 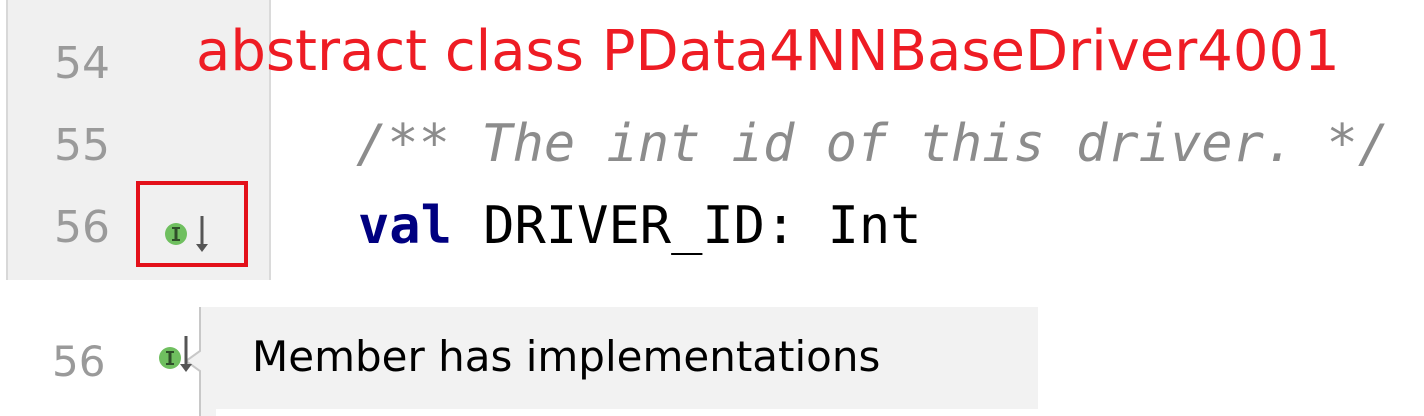 I want to click on line-number-55: 55, so click(x=82, y=145).